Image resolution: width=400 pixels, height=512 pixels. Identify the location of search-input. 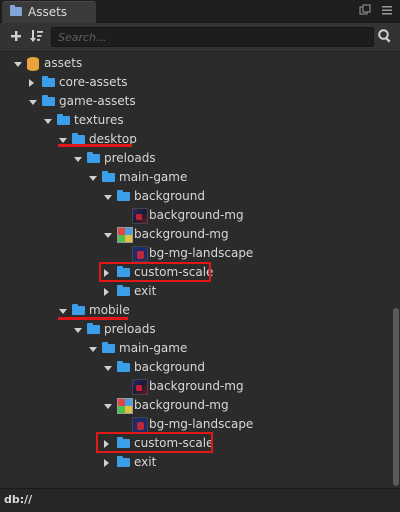
(212, 37).